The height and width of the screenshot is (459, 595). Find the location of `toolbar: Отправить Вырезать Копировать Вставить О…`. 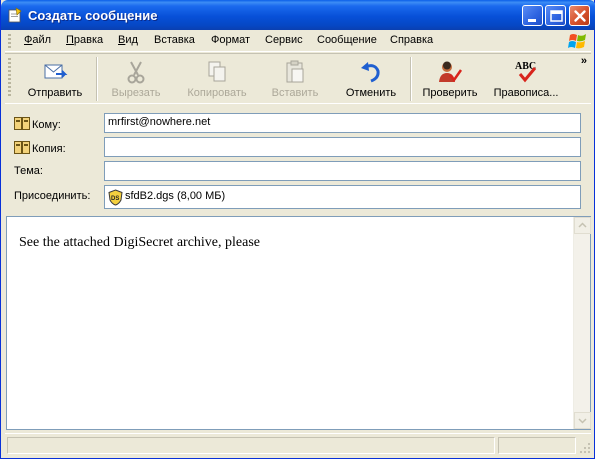

toolbar: Отправить Вырезать Копировать Вставить О… is located at coordinates (298, 78).